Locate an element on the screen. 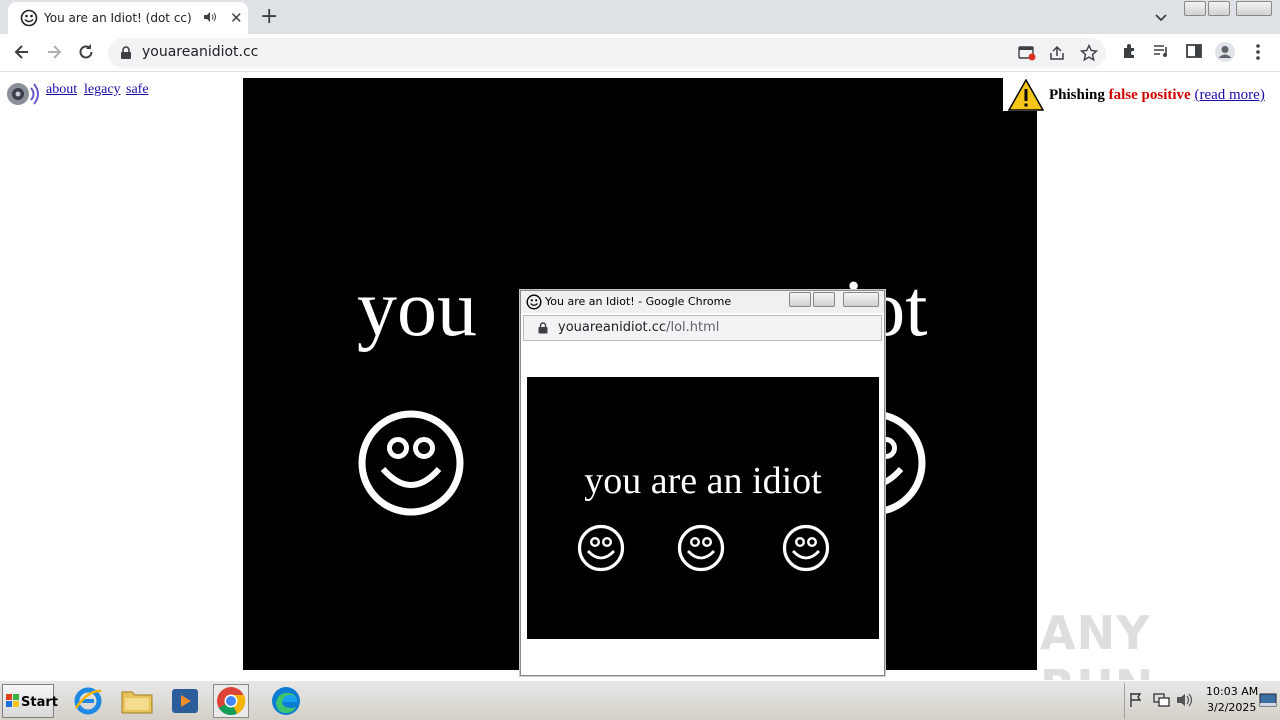 This screenshot has height=720, width=1280. clock-date: 3/2/2025 is located at coordinates (1231, 707).